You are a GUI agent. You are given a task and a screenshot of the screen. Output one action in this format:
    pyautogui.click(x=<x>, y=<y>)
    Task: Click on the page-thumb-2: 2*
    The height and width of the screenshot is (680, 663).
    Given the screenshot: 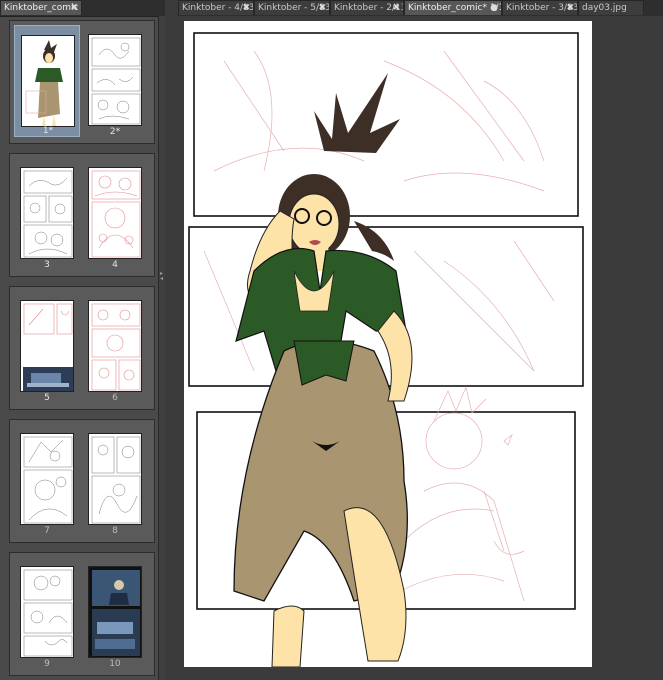 What is the action you would take?
    pyautogui.click(x=115, y=81)
    